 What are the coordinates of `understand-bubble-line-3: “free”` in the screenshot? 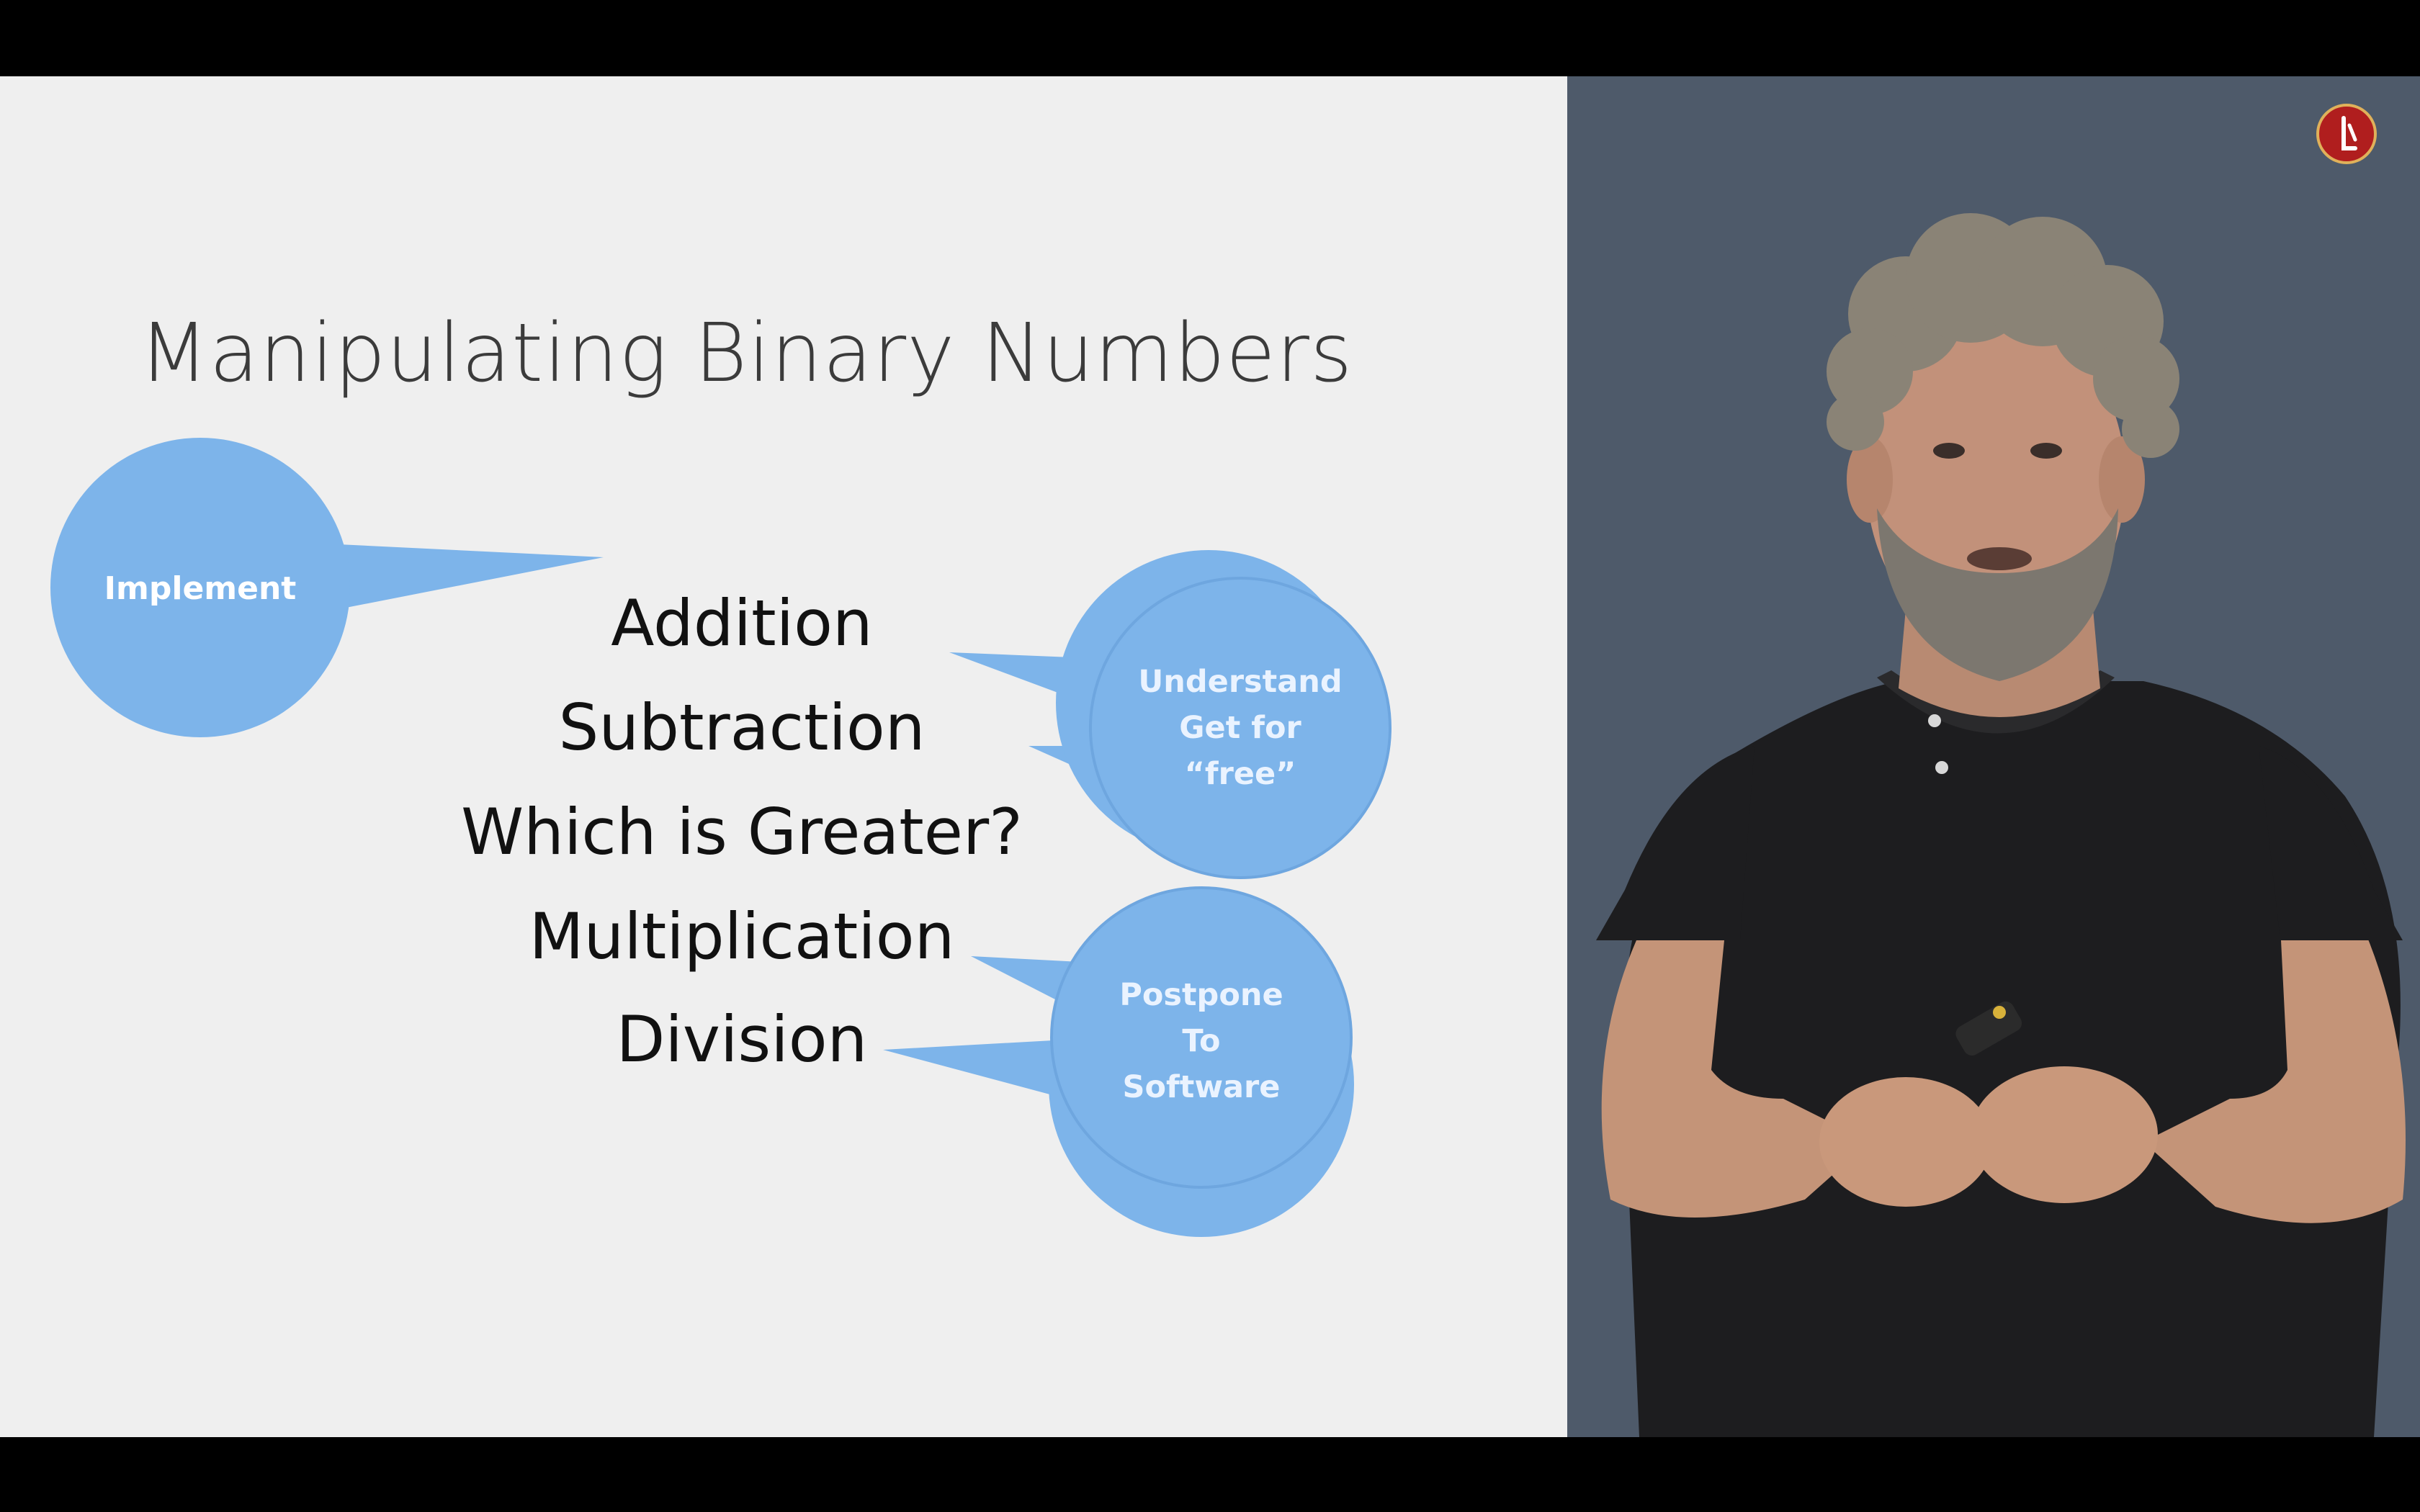 It's located at (1240, 774).